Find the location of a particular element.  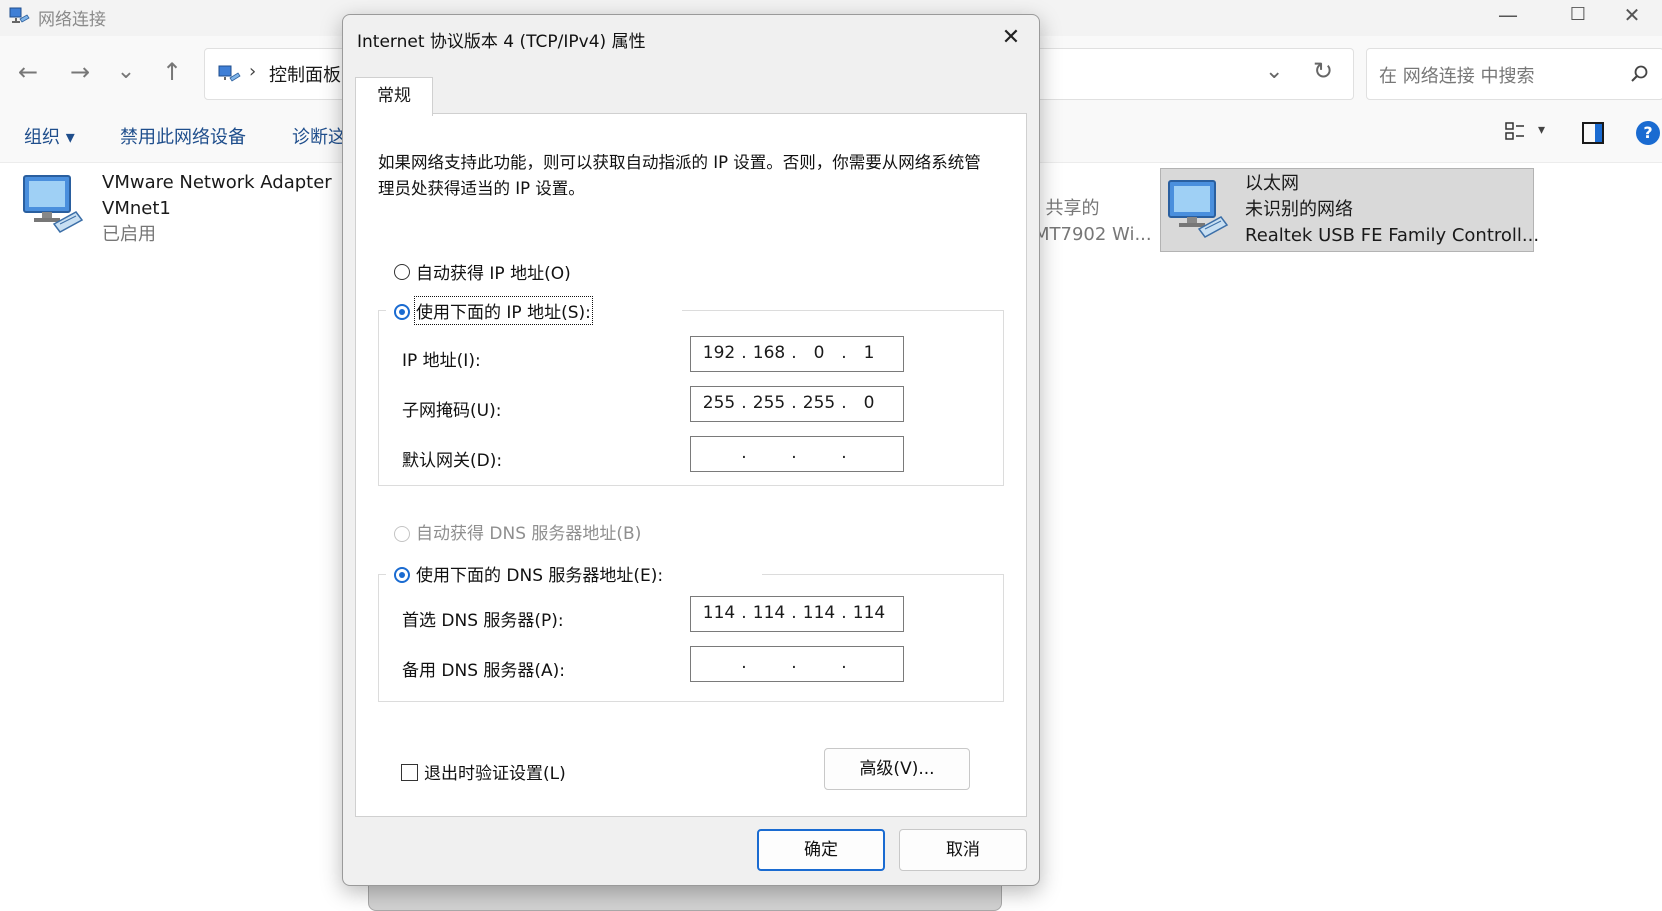

manual-dns-group is located at coordinates (691, 638).